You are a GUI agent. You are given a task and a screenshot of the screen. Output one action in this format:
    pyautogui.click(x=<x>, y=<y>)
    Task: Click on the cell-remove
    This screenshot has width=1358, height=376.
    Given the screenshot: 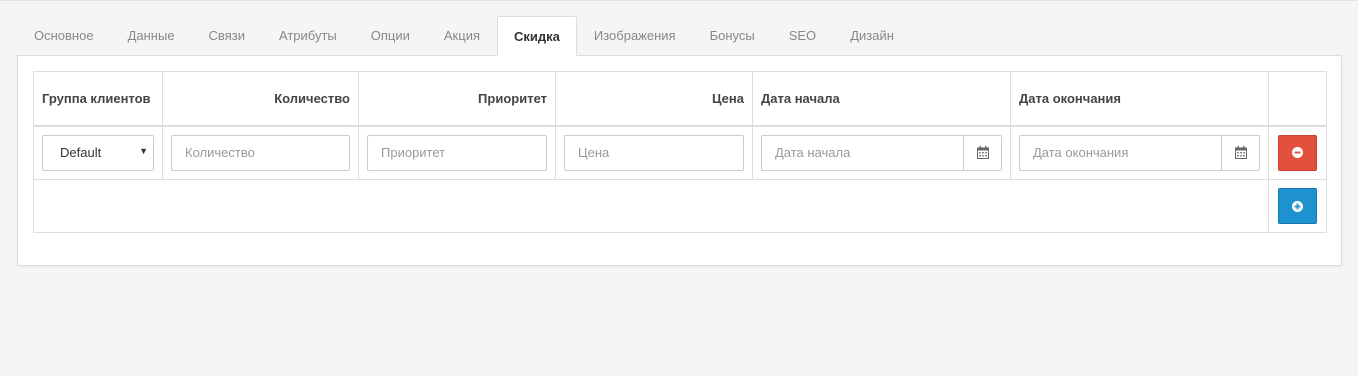 What is the action you would take?
    pyautogui.click(x=1297, y=152)
    